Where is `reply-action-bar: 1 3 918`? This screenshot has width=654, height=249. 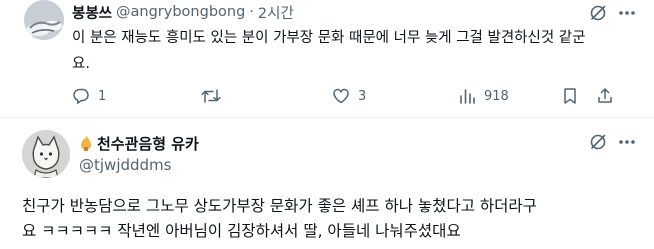 reply-action-bar: 1 3 918 is located at coordinates (342, 96).